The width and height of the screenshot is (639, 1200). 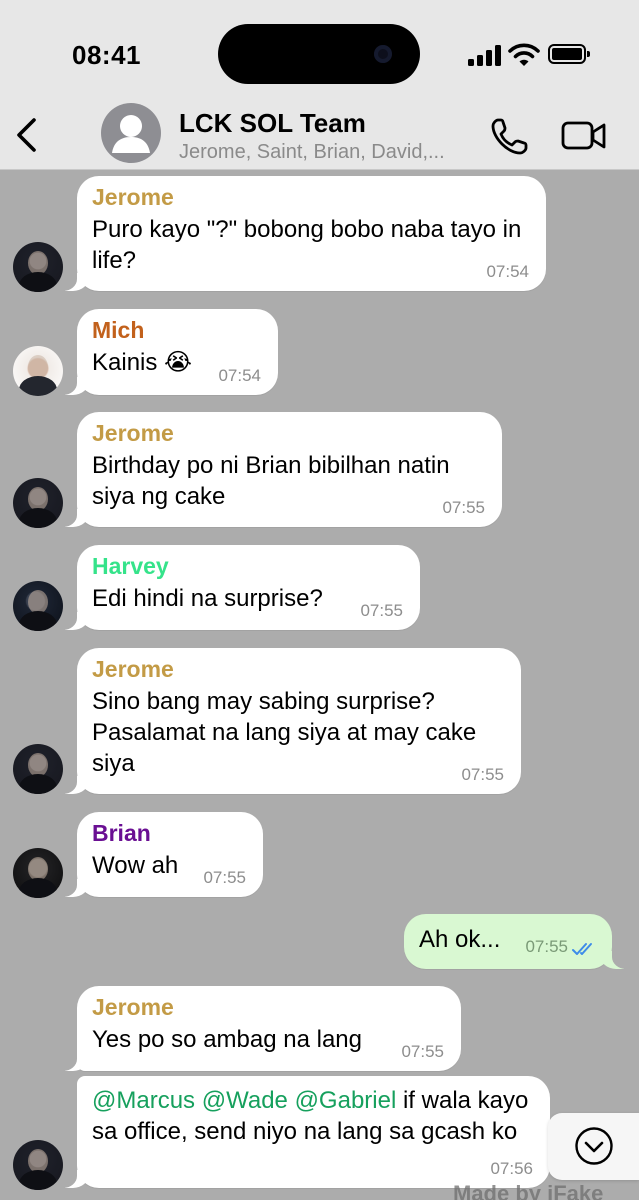 I want to click on status-icons, so click(x=530, y=55).